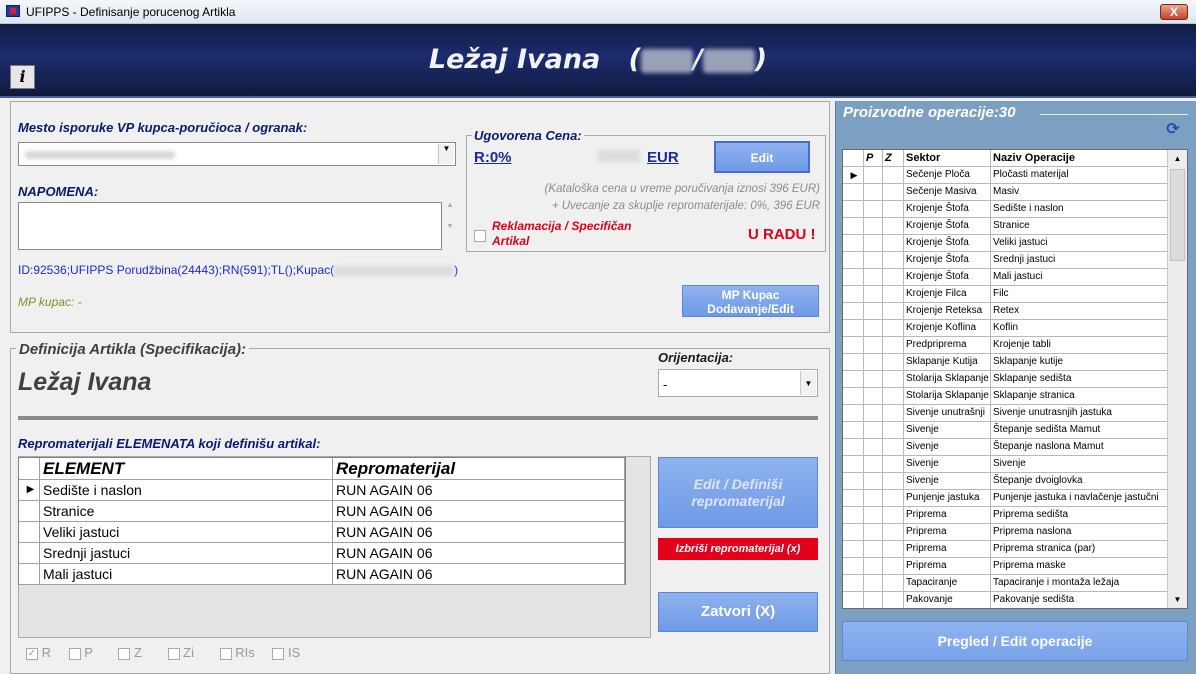 The height and width of the screenshot is (674, 1196). Describe the element at coordinates (493, 157) in the screenshot. I see `rabat-value: R:0%` at that location.